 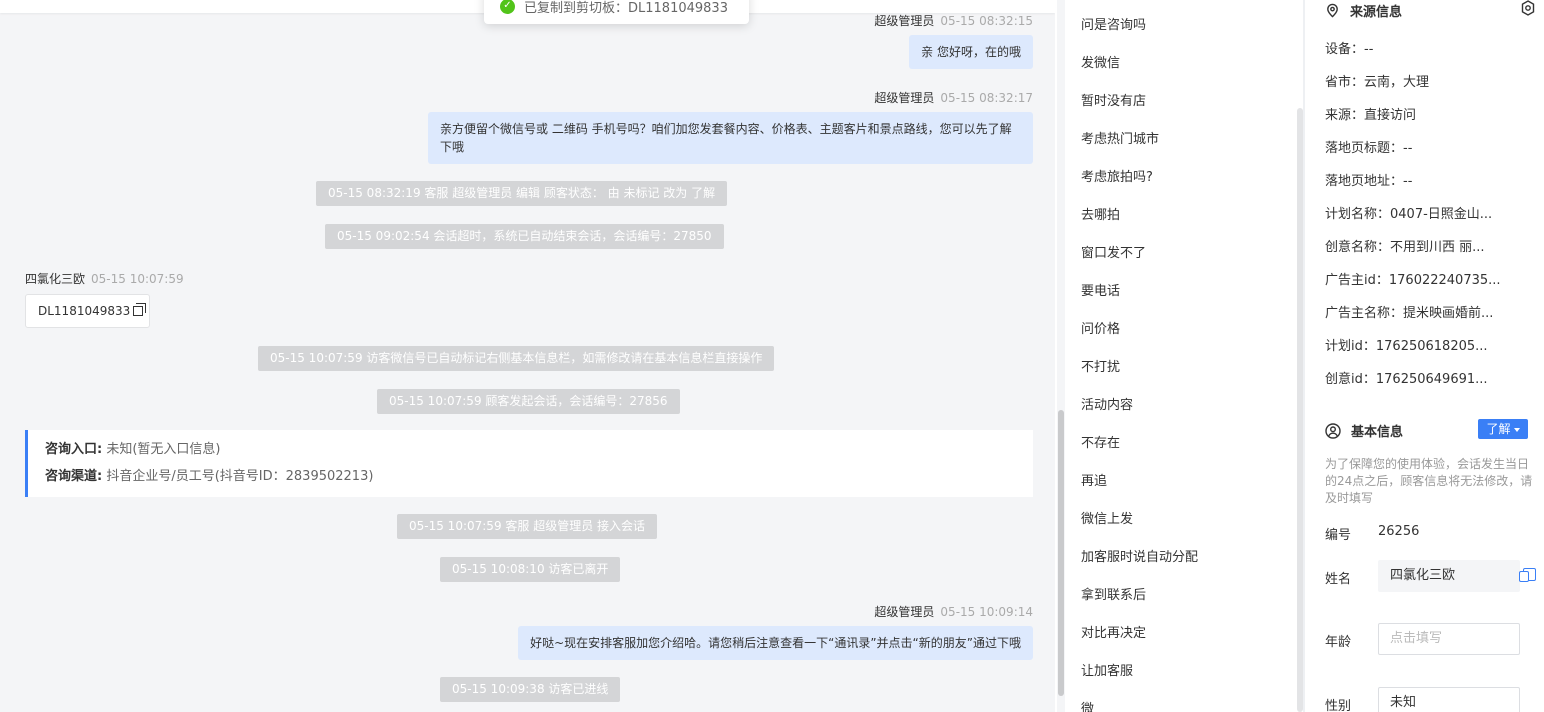 What do you see at coordinates (1139, 555) in the screenshot?
I see `quick-reply-item: 加客服时说自动分配` at bounding box center [1139, 555].